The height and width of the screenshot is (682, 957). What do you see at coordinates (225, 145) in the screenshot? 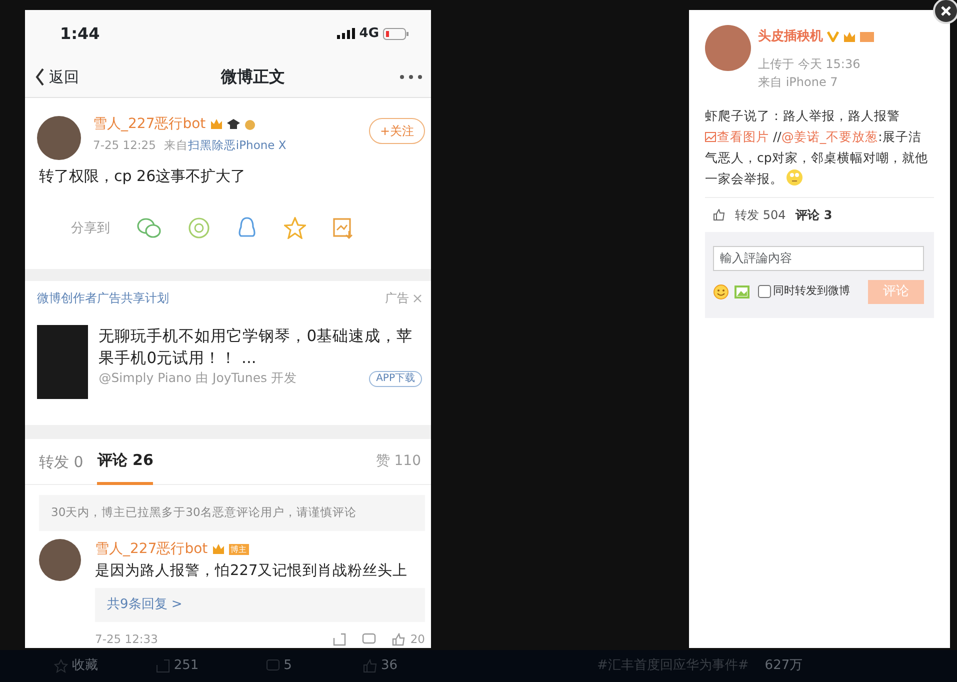
I see `post-source: 来自 扫黑除恶iPhone X` at bounding box center [225, 145].